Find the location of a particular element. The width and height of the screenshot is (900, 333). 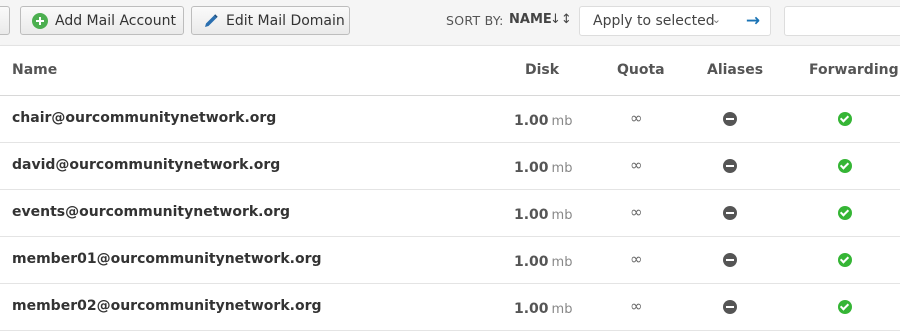

sort-direction-icon: ↓↕ is located at coordinates (561, 19).